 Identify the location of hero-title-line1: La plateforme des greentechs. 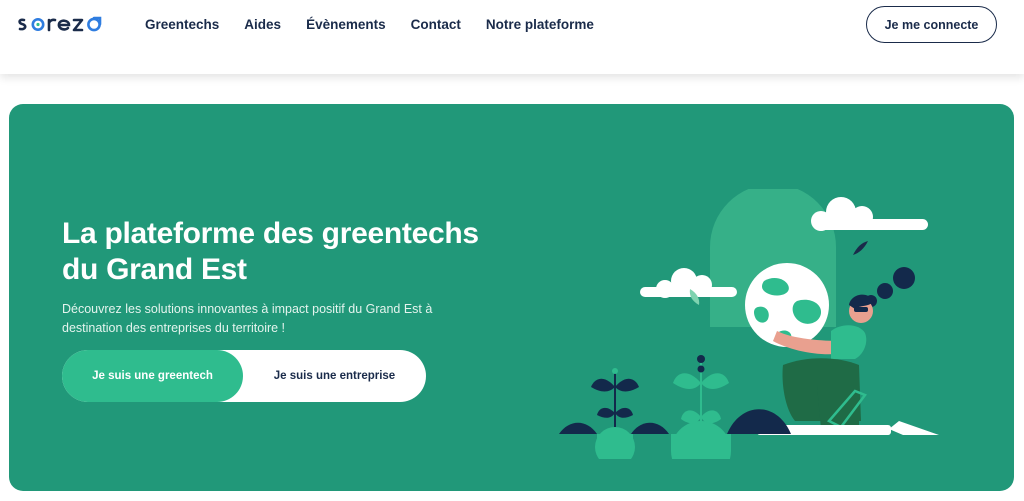
(270, 233).